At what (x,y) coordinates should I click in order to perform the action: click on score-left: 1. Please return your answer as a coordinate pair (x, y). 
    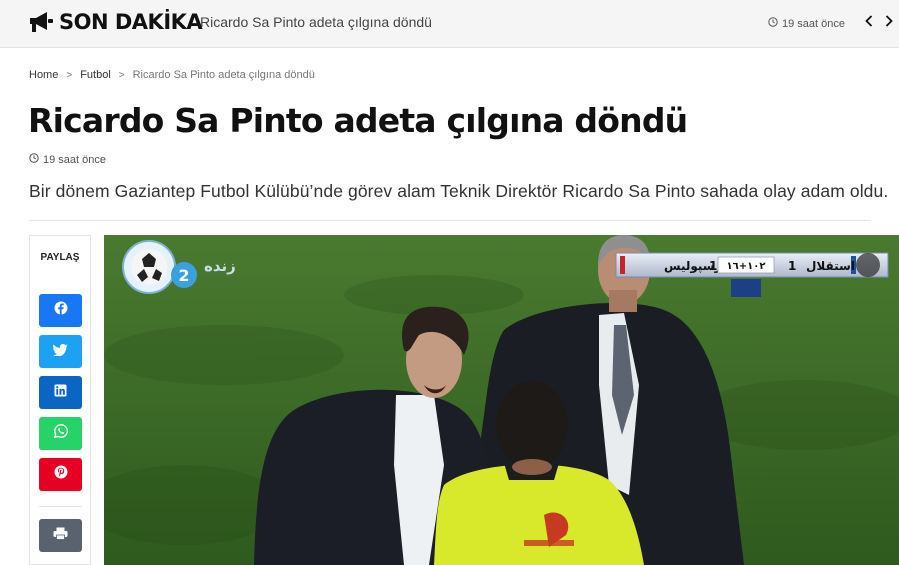
    Looking at the image, I should click on (713, 266).